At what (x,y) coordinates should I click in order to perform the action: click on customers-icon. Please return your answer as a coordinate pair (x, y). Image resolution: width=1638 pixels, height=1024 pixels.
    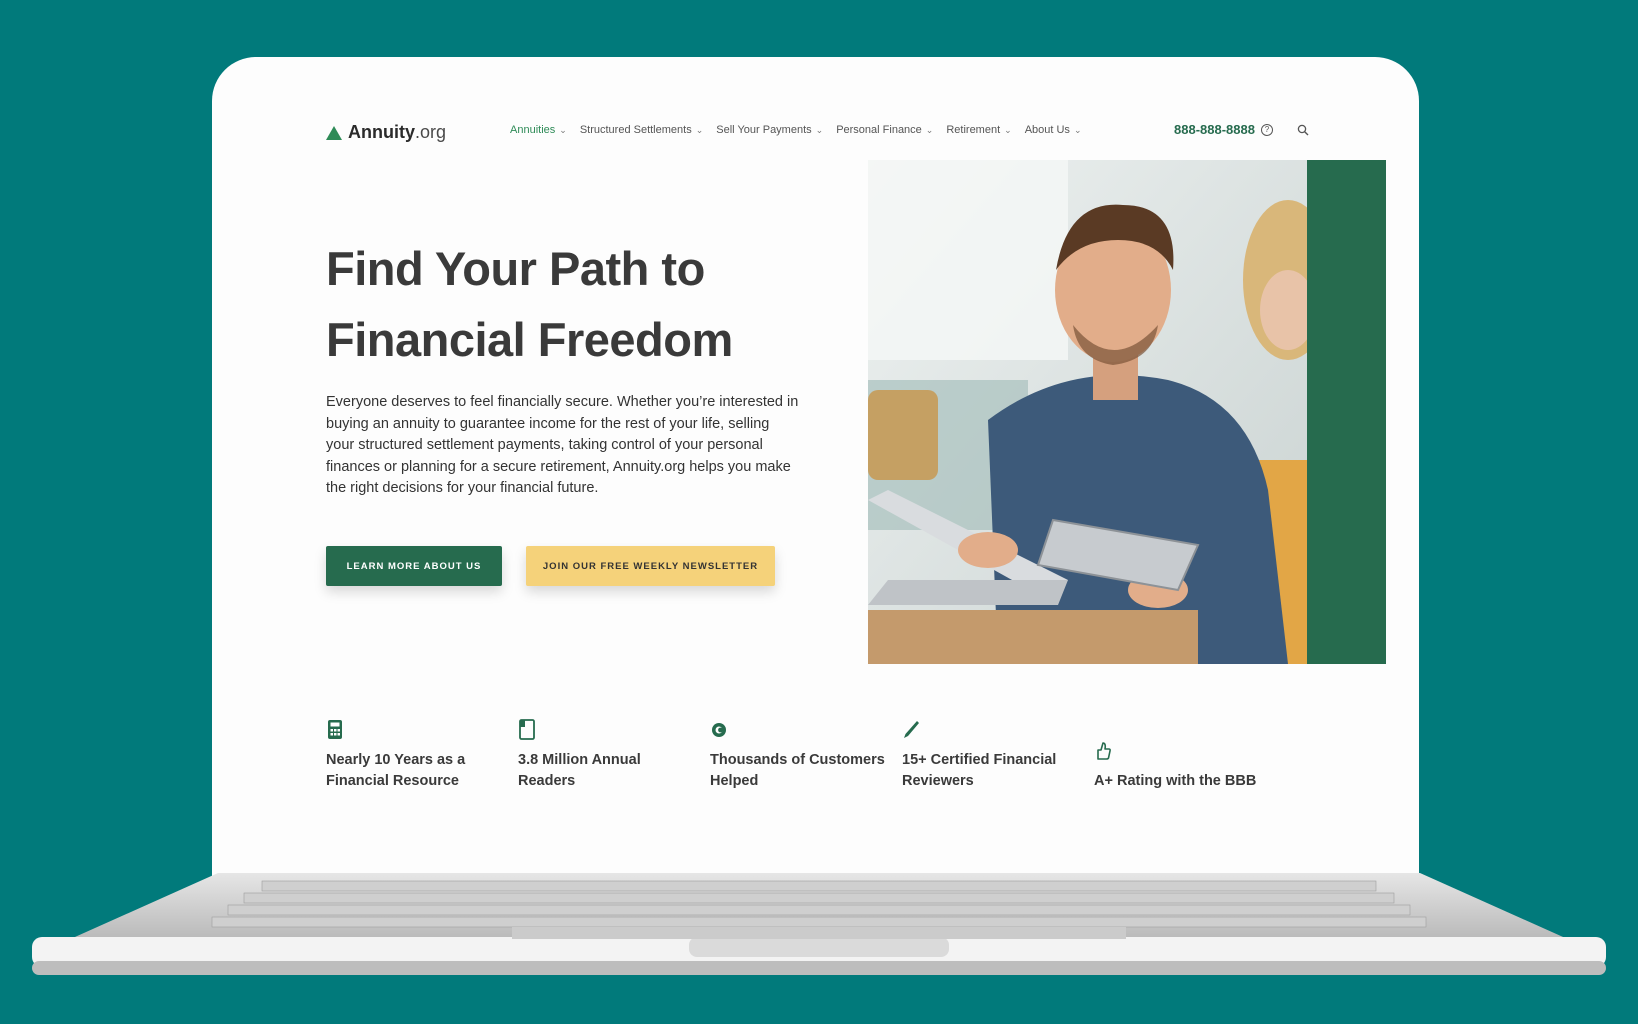
    Looking at the image, I should click on (719, 730).